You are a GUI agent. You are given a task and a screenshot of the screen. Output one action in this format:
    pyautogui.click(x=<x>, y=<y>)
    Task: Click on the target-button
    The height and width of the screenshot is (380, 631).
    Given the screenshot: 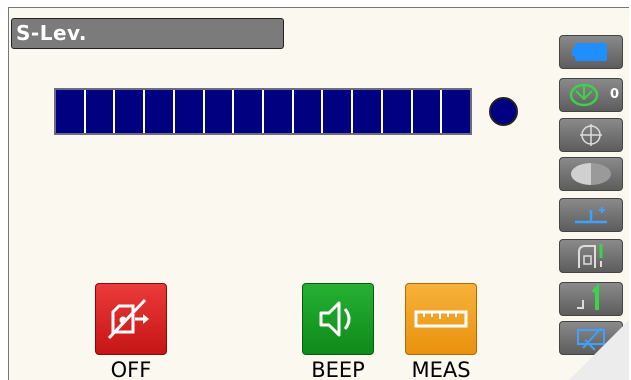 What is the action you would take?
    pyautogui.click(x=591, y=135)
    